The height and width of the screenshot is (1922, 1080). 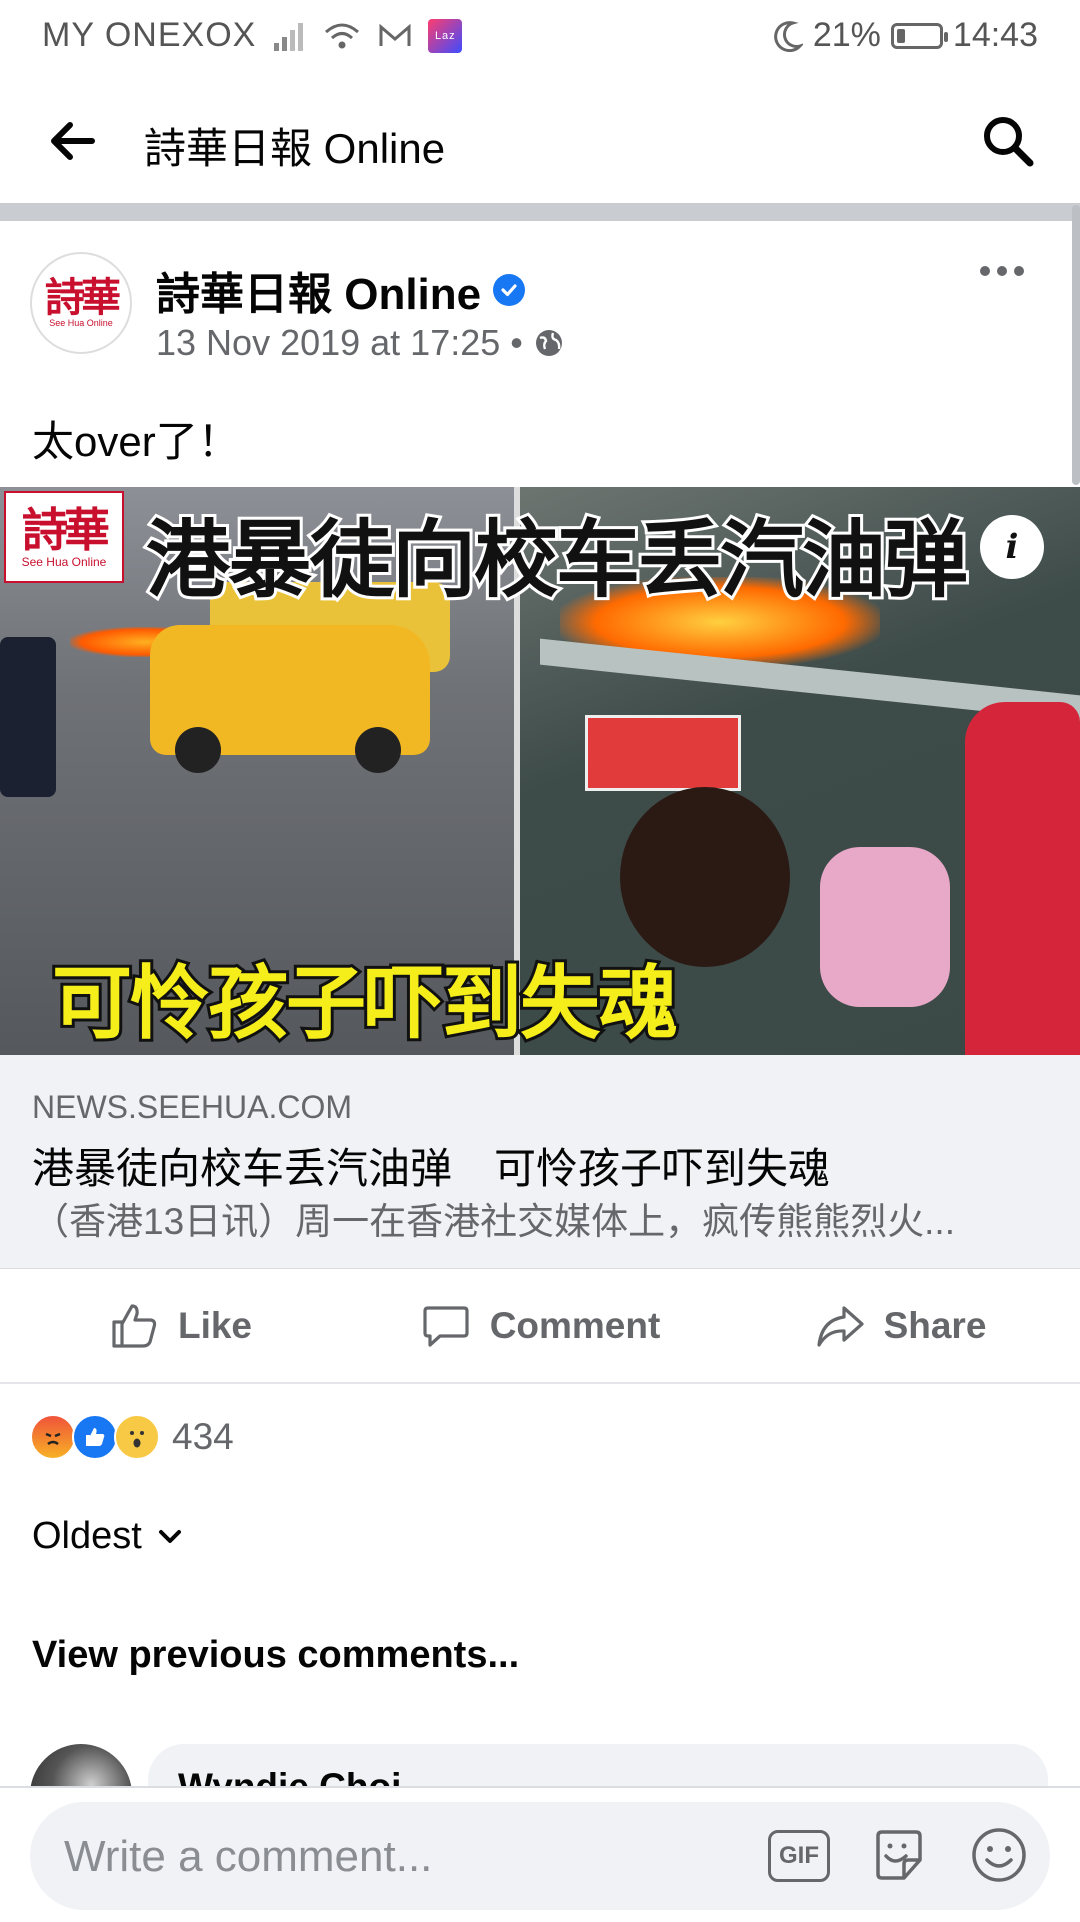 I want to click on search-icon, so click(x=1008, y=141).